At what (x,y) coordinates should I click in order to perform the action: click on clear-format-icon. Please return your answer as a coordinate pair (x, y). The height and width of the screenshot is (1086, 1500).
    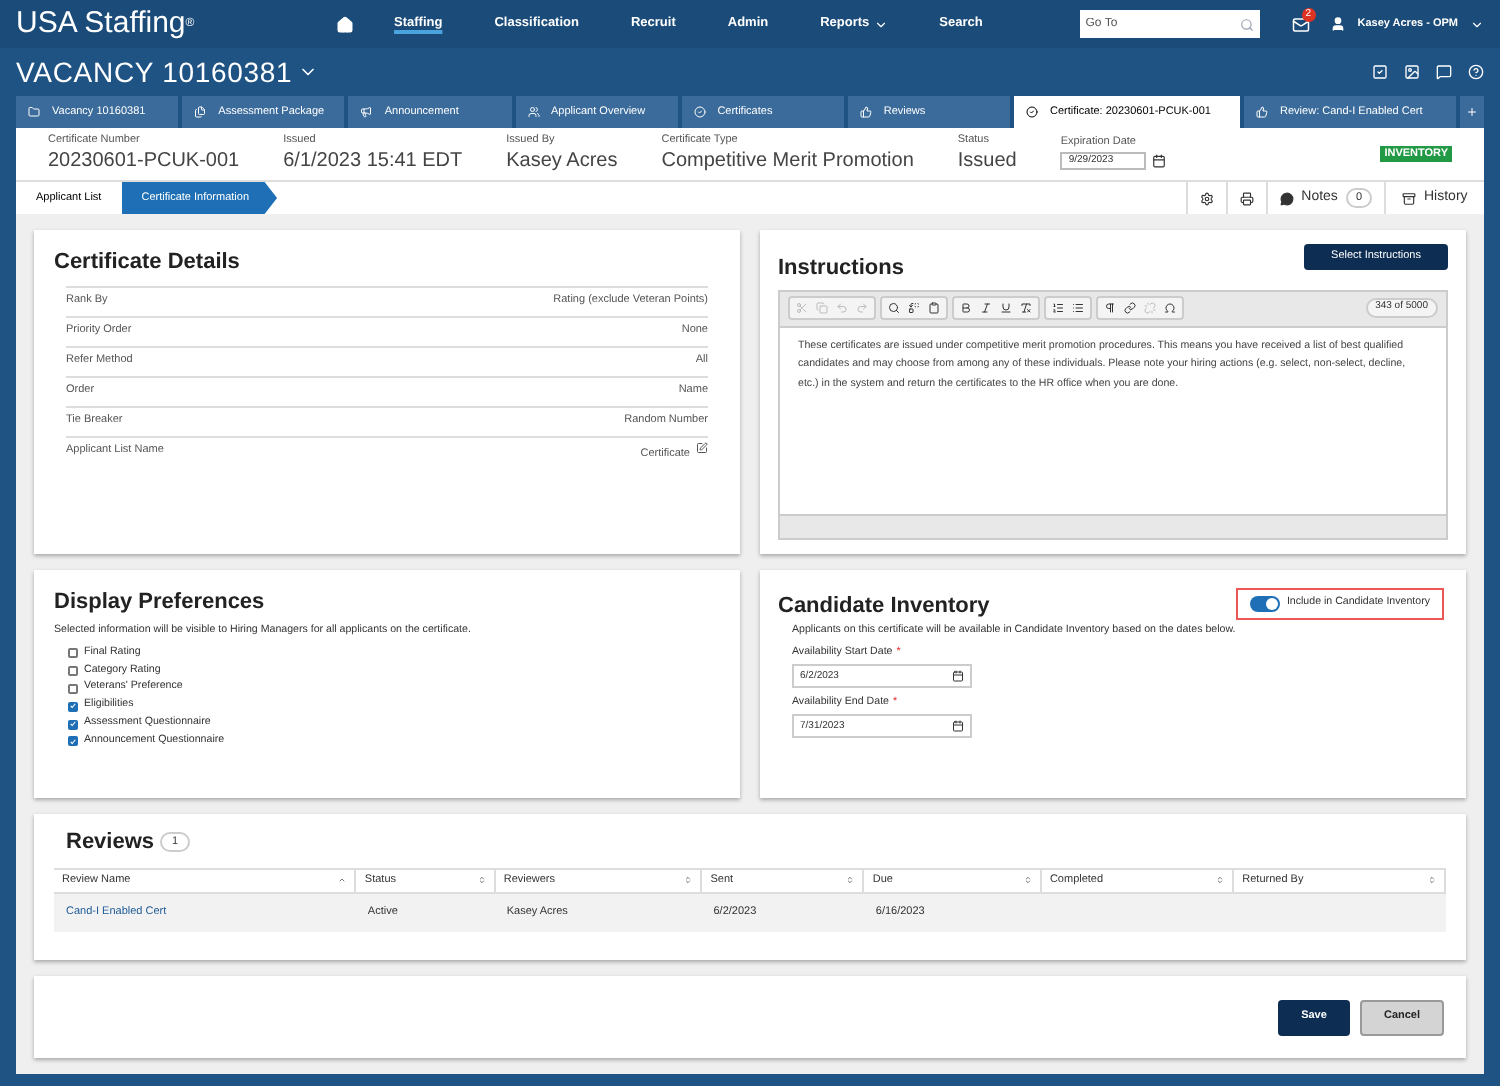
    Looking at the image, I should click on (1026, 308).